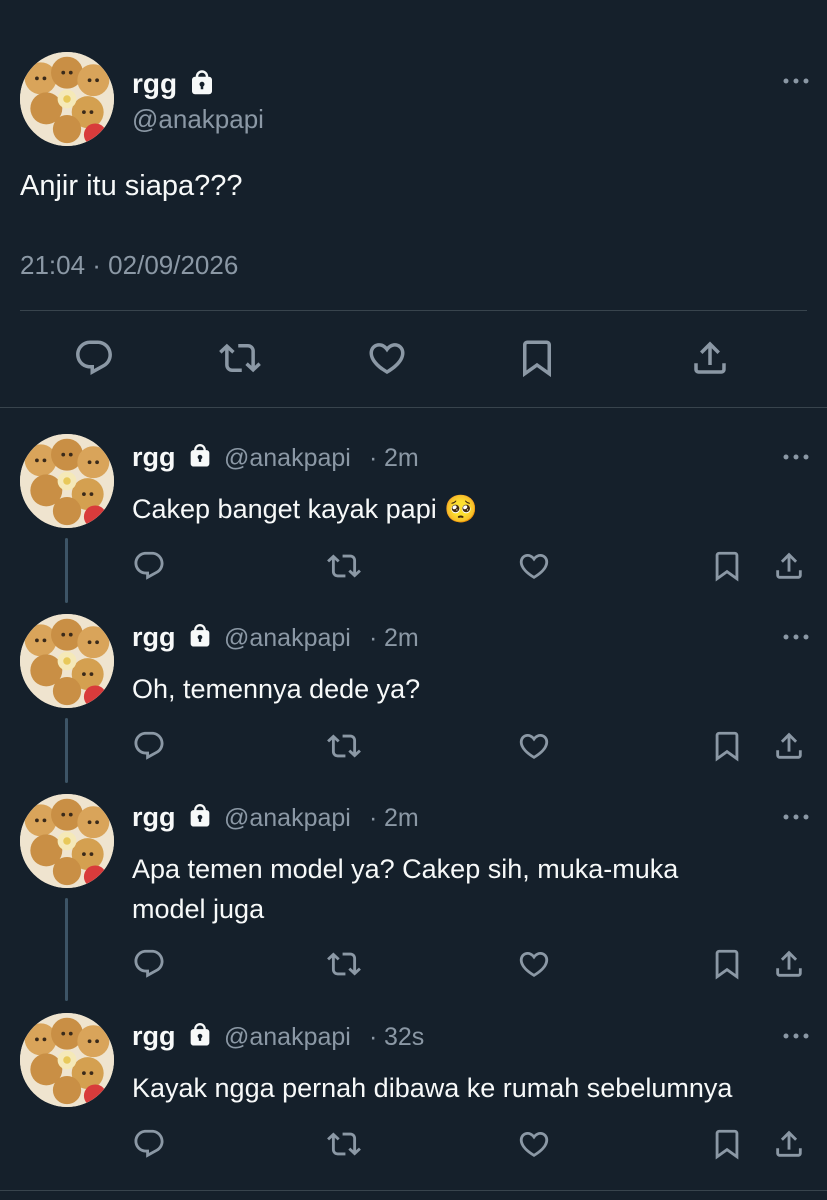 Image resolution: width=827 pixels, height=1200 pixels. What do you see at coordinates (131, 186) in the screenshot?
I see `tweet-text: Anjir itu siapa???` at bounding box center [131, 186].